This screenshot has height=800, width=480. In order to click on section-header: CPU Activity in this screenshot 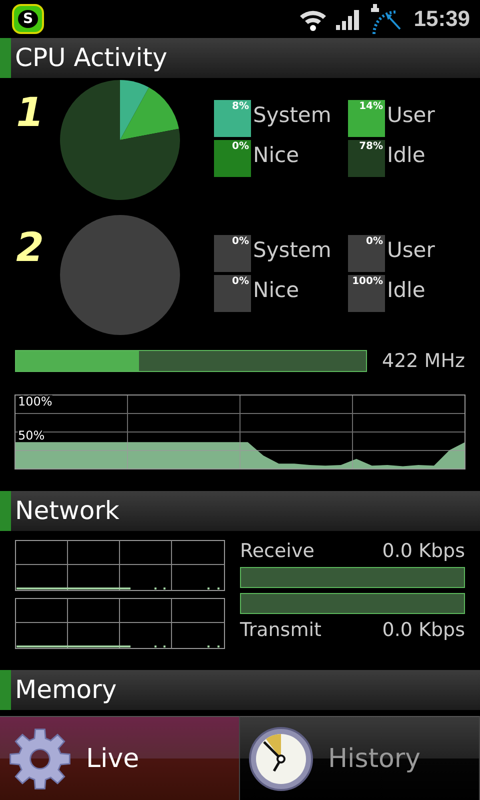, I will do `click(240, 58)`.